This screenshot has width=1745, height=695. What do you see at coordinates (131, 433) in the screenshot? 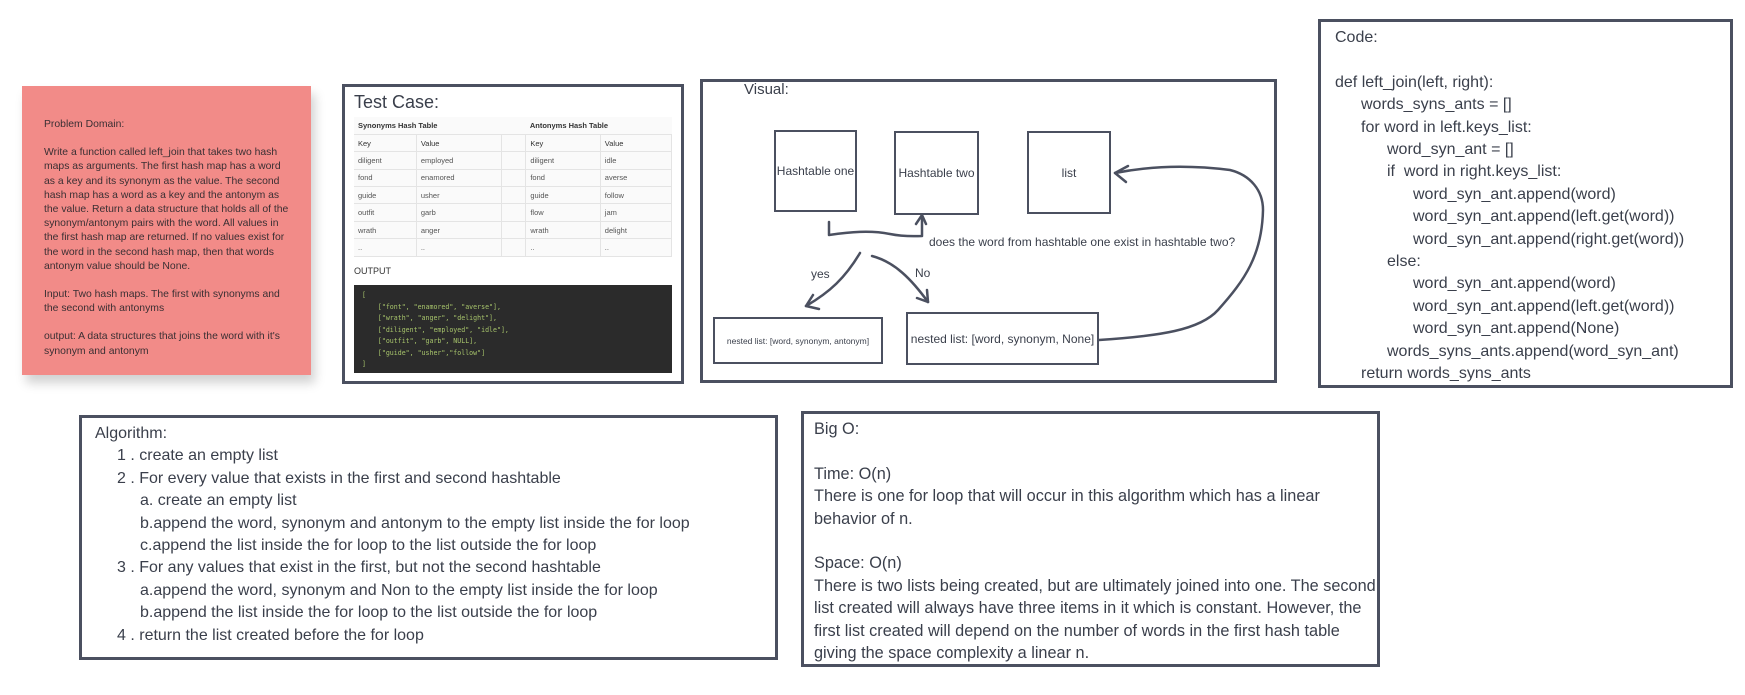
I see `algorithm-title: Algorithm:` at bounding box center [131, 433].